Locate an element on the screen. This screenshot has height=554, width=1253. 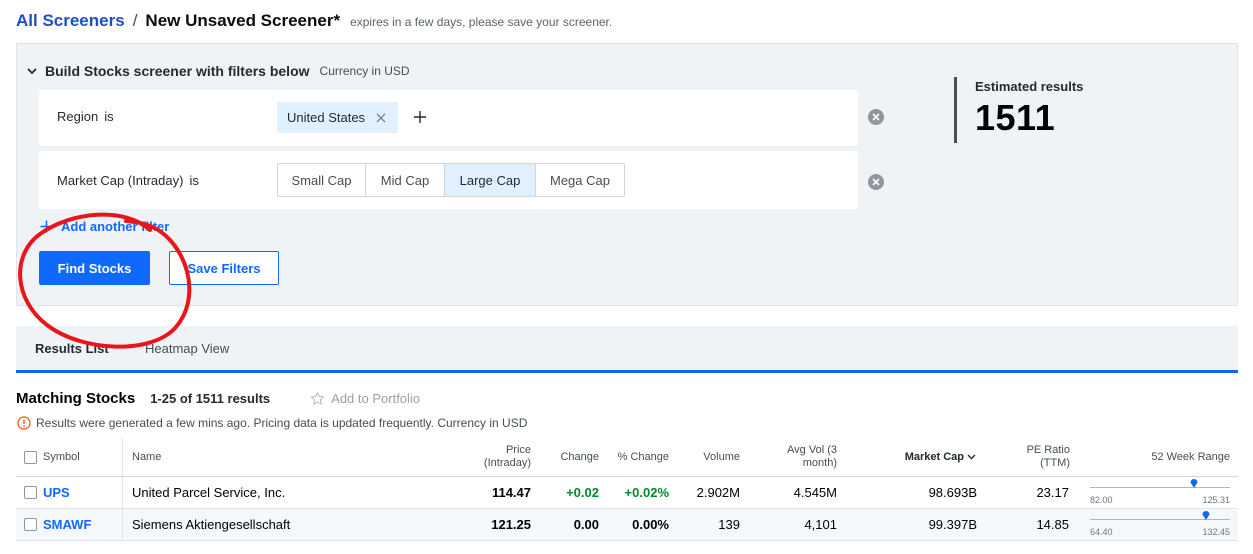
filter-row-region: Region is United States is located at coordinates (448, 118).